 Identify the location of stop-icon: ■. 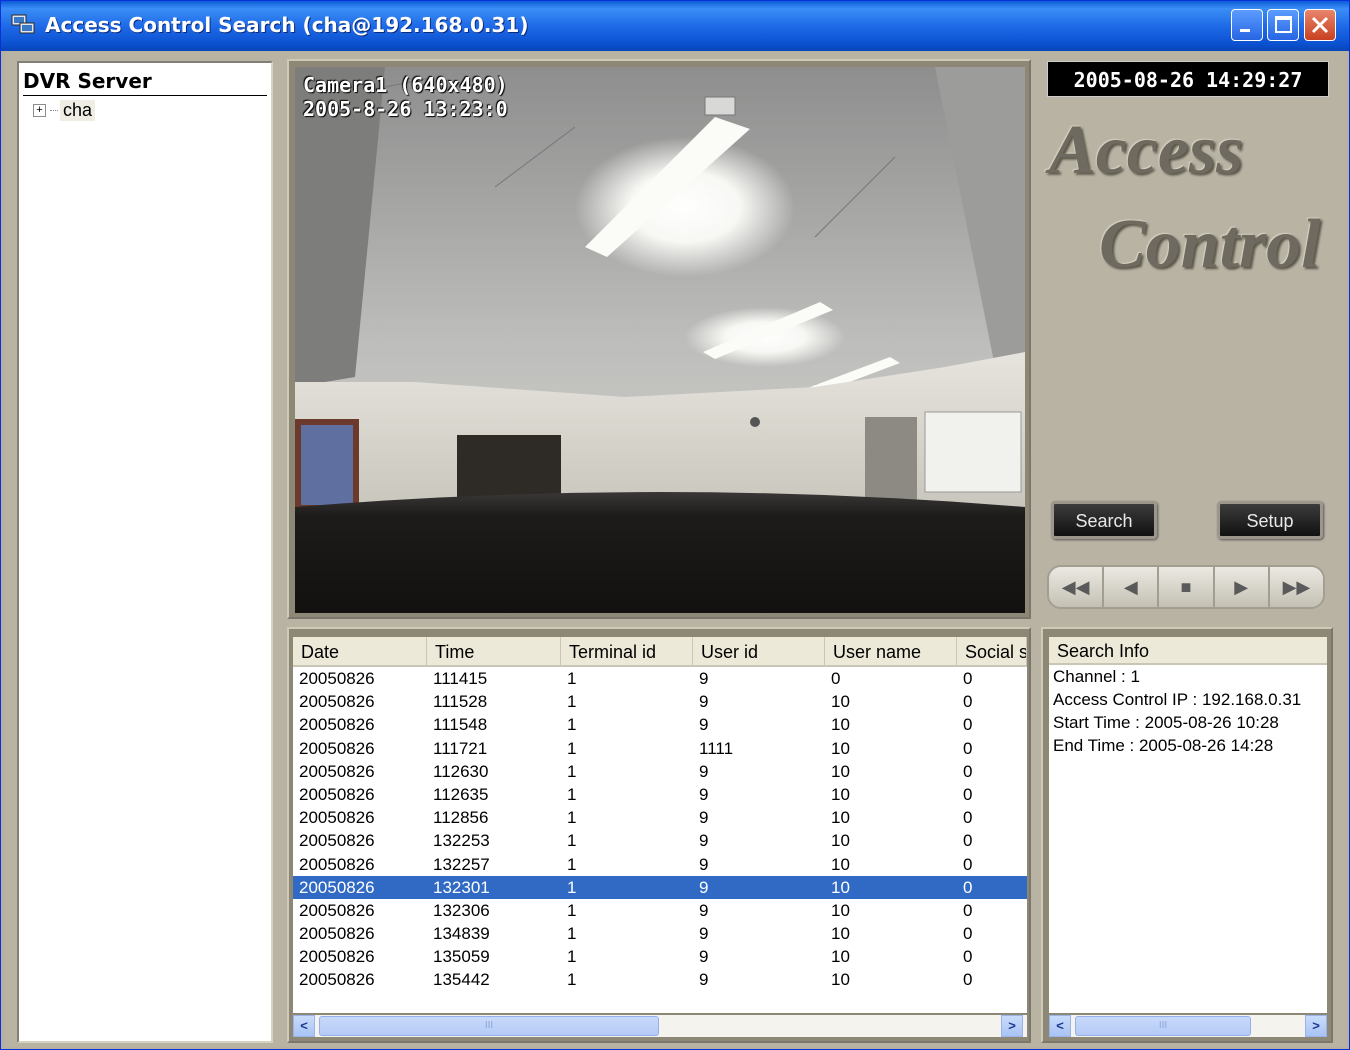
(1186, 586).